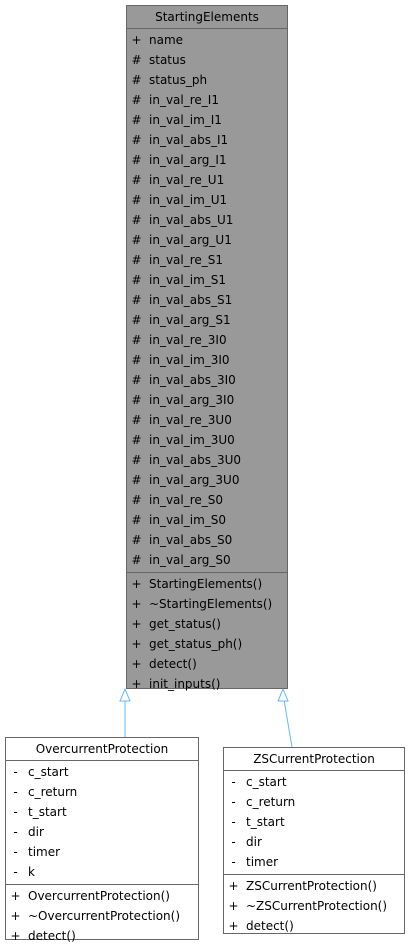 Image resolution: width=410 pixels, height=949 pixels. Describe the element at coordinates (192, 440) in the screenshot. I see `attribute-name: in_val_im_3U0` at that location.